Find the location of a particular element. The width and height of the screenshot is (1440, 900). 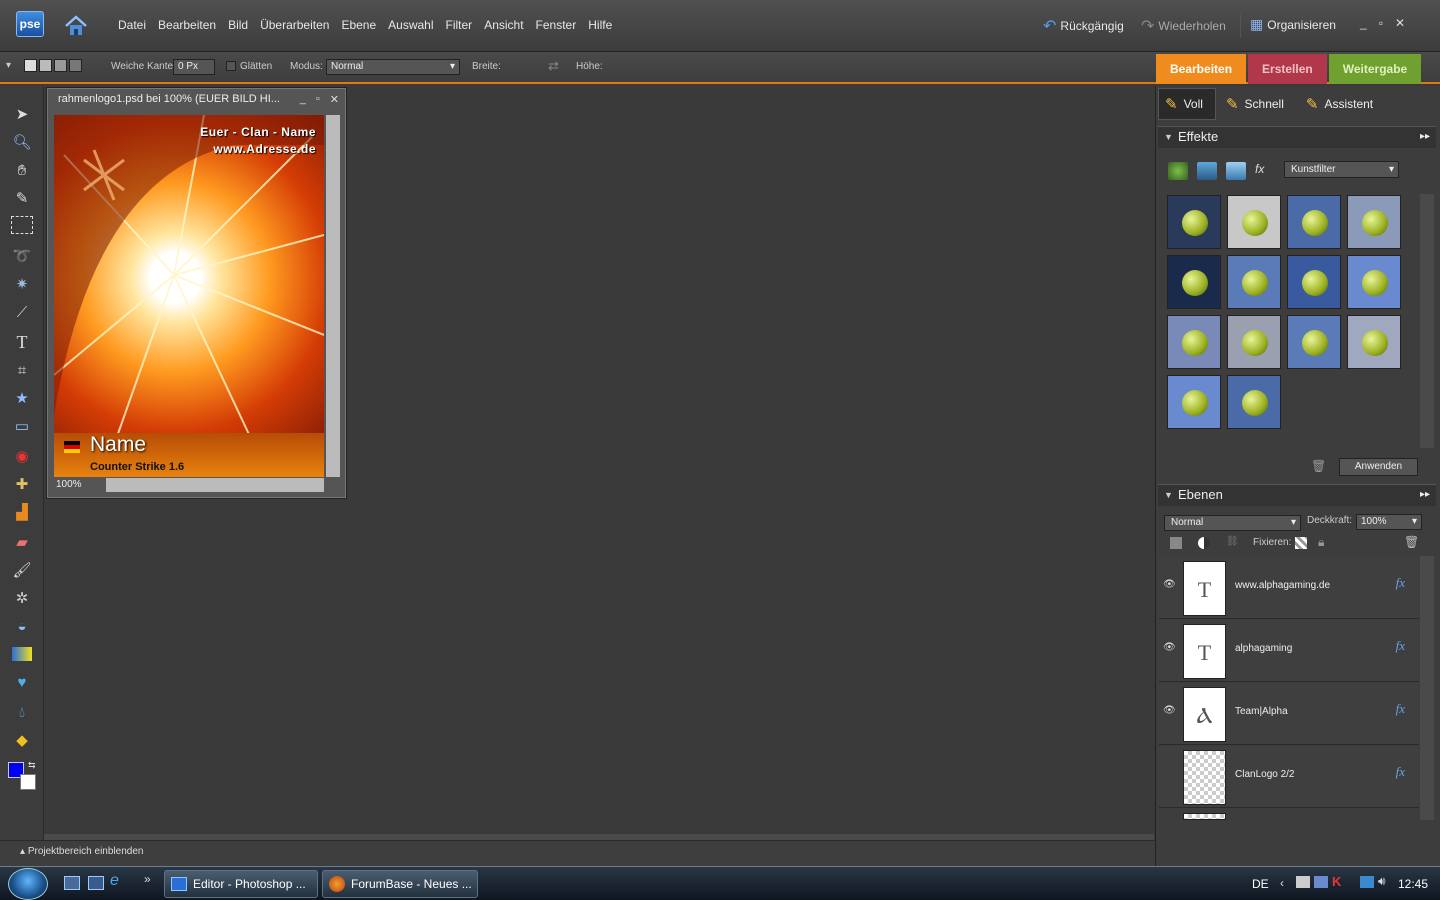

add-selection-icon is located at coordinates (45, 65).